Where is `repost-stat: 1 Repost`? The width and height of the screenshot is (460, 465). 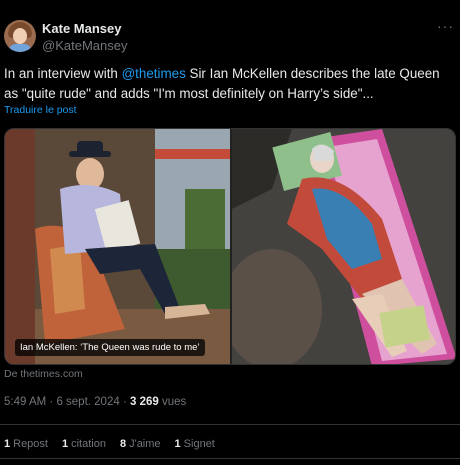 repost-stat: 1 Repost is located at coordinates (26, 444).